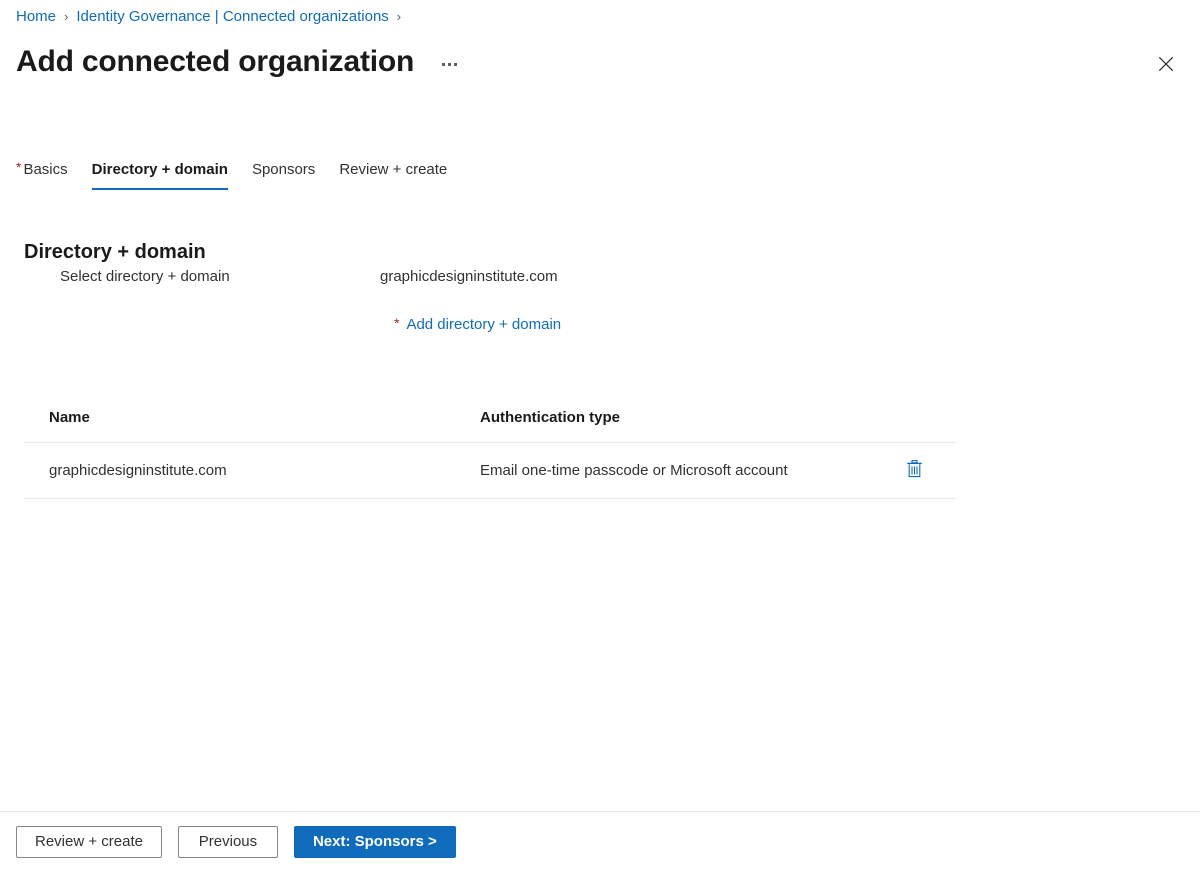 The height and width of the screenshot is (879, 1200). I want to click on breadcrumb-chevron-icon-2: ›, so click(399, 16).